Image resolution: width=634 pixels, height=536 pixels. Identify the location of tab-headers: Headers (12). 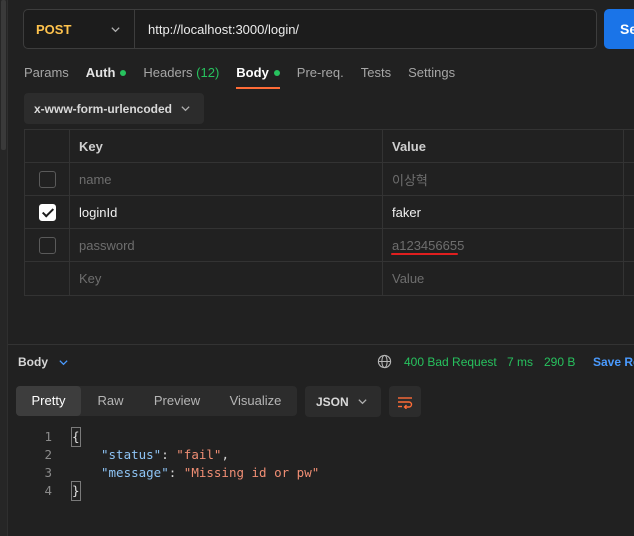
(181, 76).